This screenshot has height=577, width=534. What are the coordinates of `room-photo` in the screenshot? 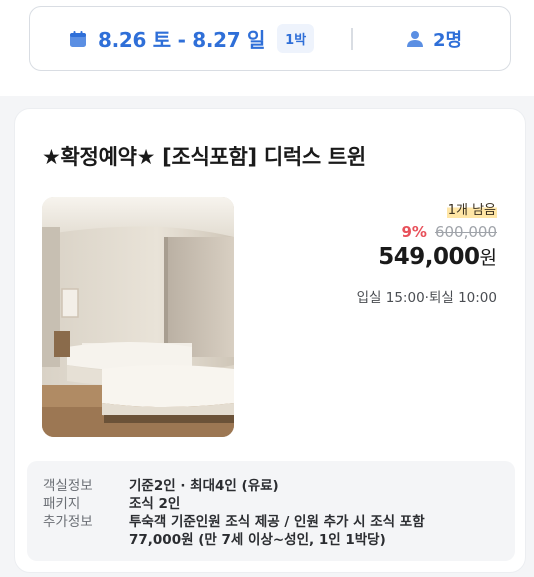 It's located at (138, 317).